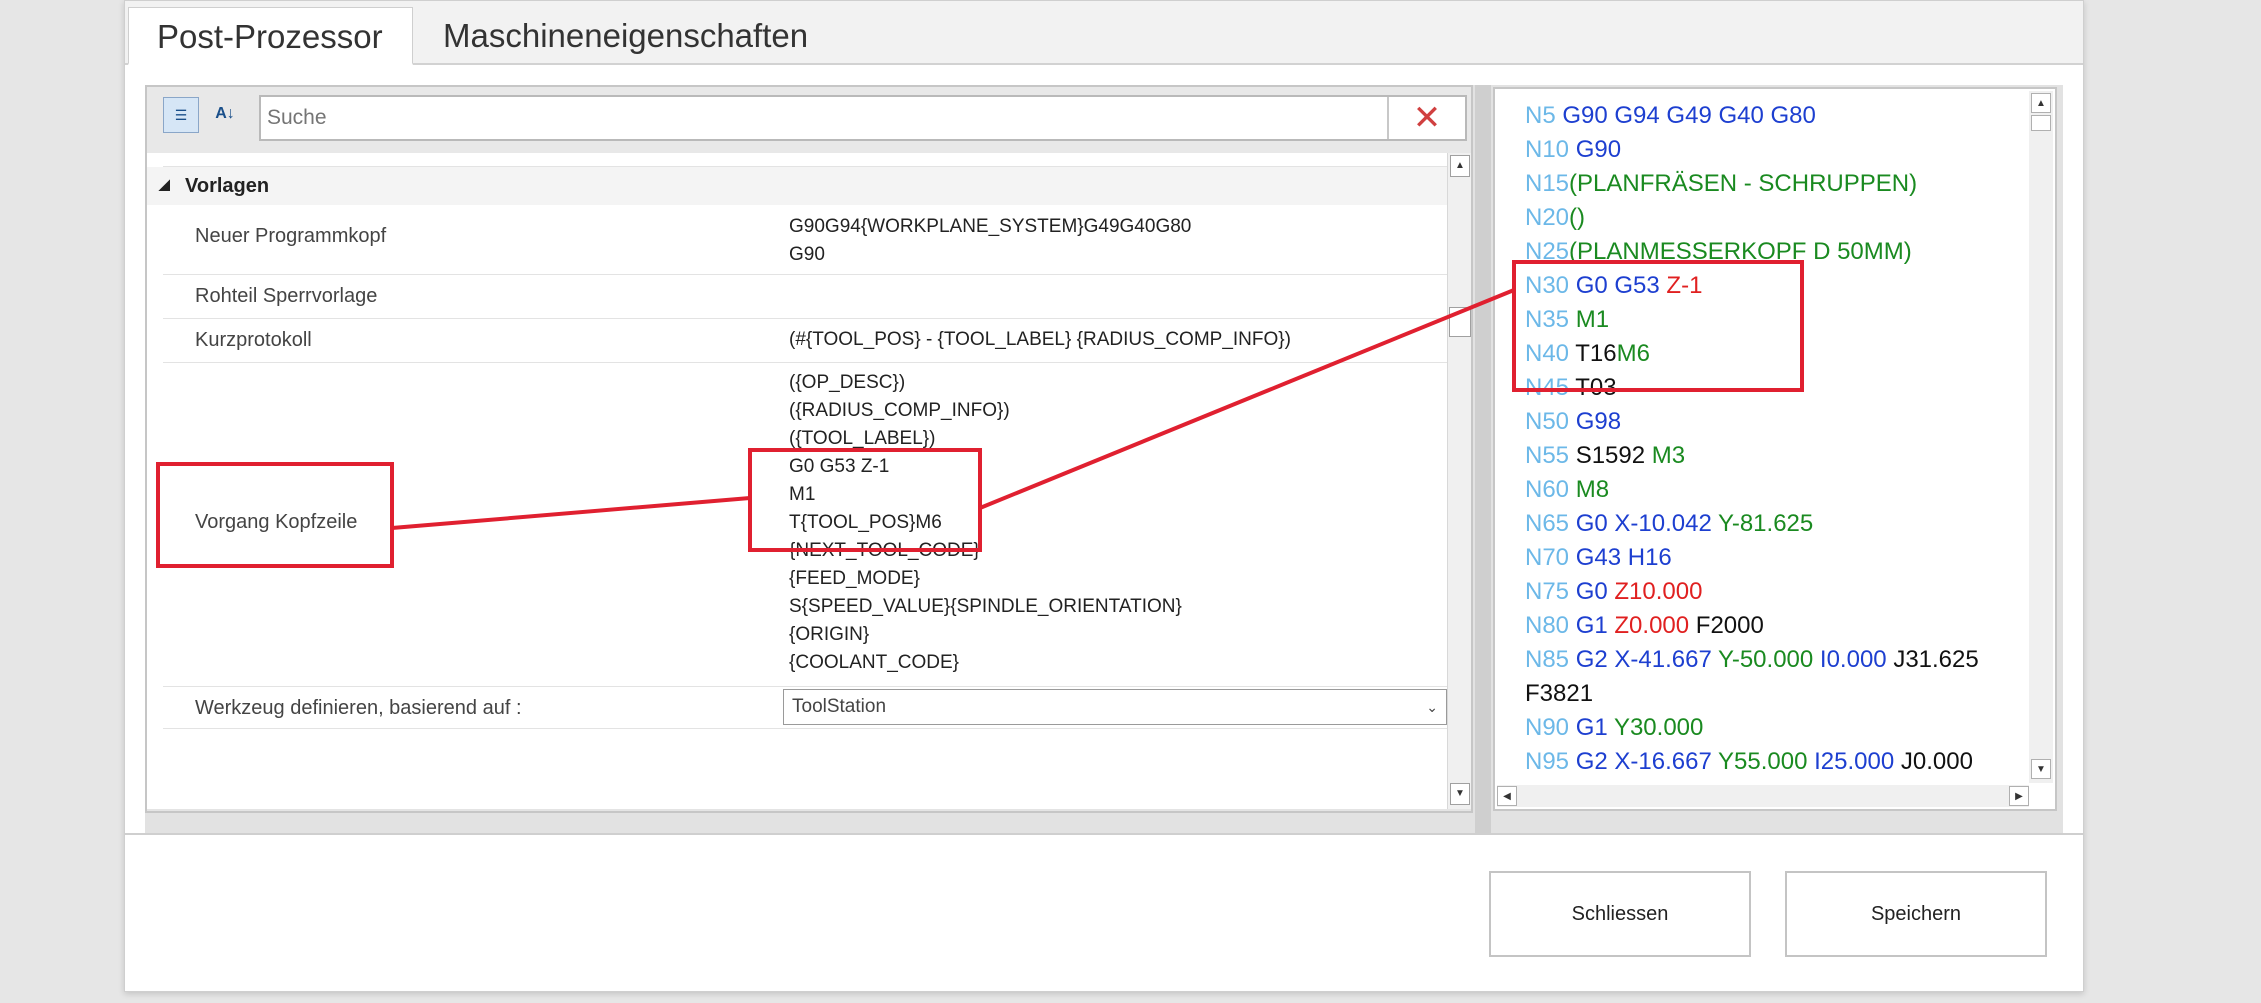 This screenshot has height=1003, width=2261. What do you see at coordinates (1623, 557) in the screenshot?
I see `code-token: G43 H16` at bounding box center [1623, 557].